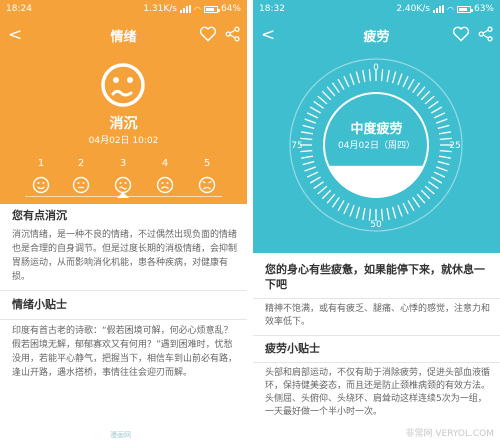 The height and width of the screenshot is (443, 500). I want to click on section-text: 精神不饱满，或有有疲乏、腿痛、心悸的感觉，注意力和效率低下。, so click(378, 315).